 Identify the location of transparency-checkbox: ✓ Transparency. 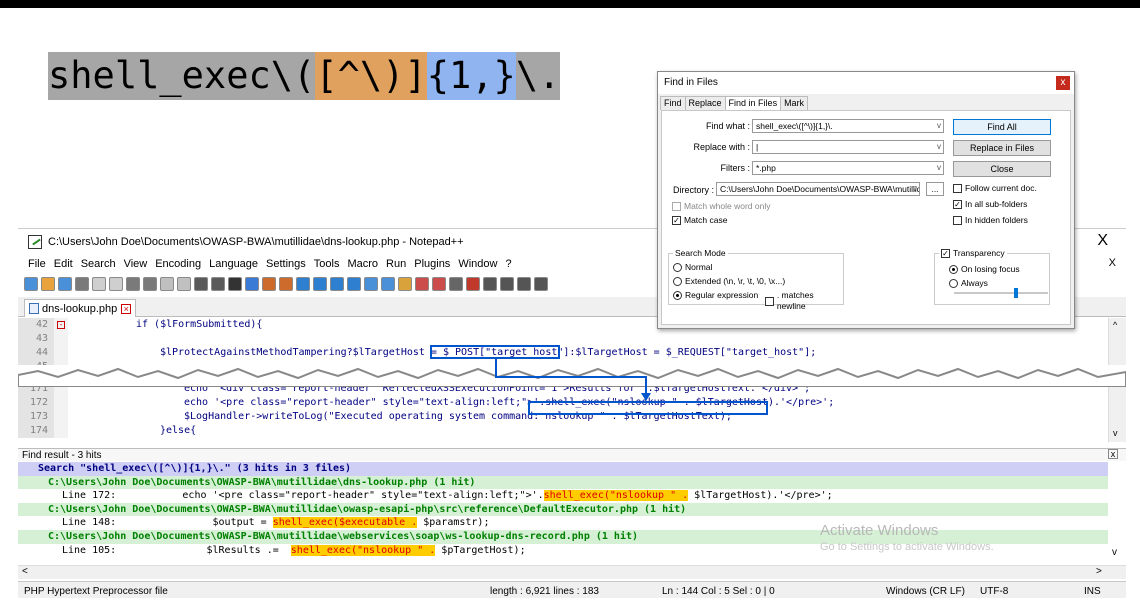
(973, 253).